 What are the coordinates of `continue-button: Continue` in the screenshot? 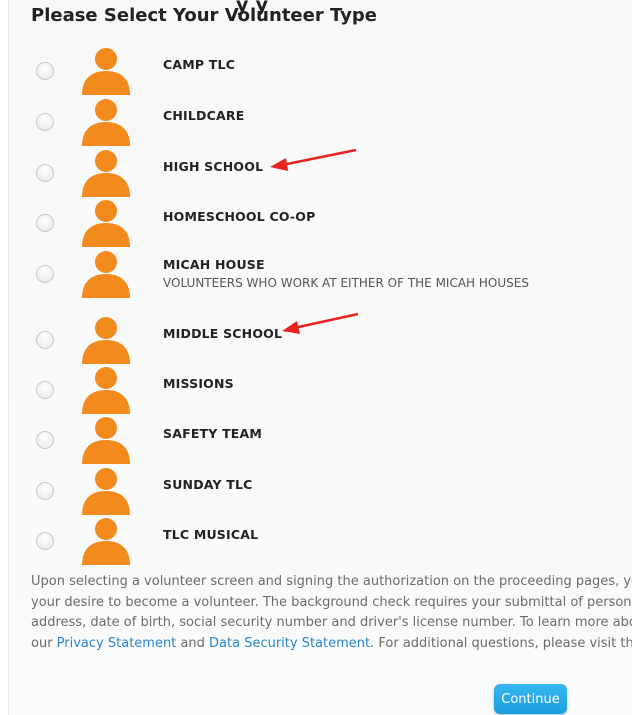 It's located at (530, 699).